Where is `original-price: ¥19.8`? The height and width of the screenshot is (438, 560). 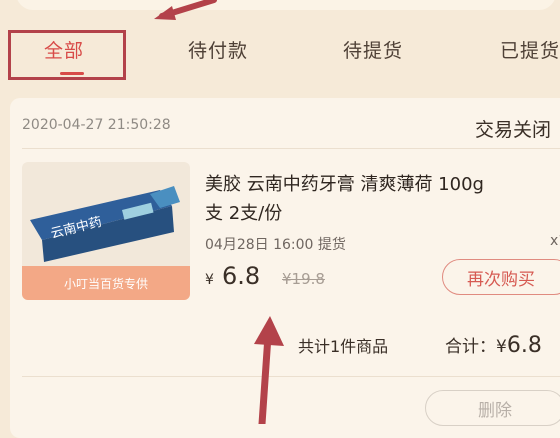 original-price: ¥19.8 is located at coordinates (303, 279).